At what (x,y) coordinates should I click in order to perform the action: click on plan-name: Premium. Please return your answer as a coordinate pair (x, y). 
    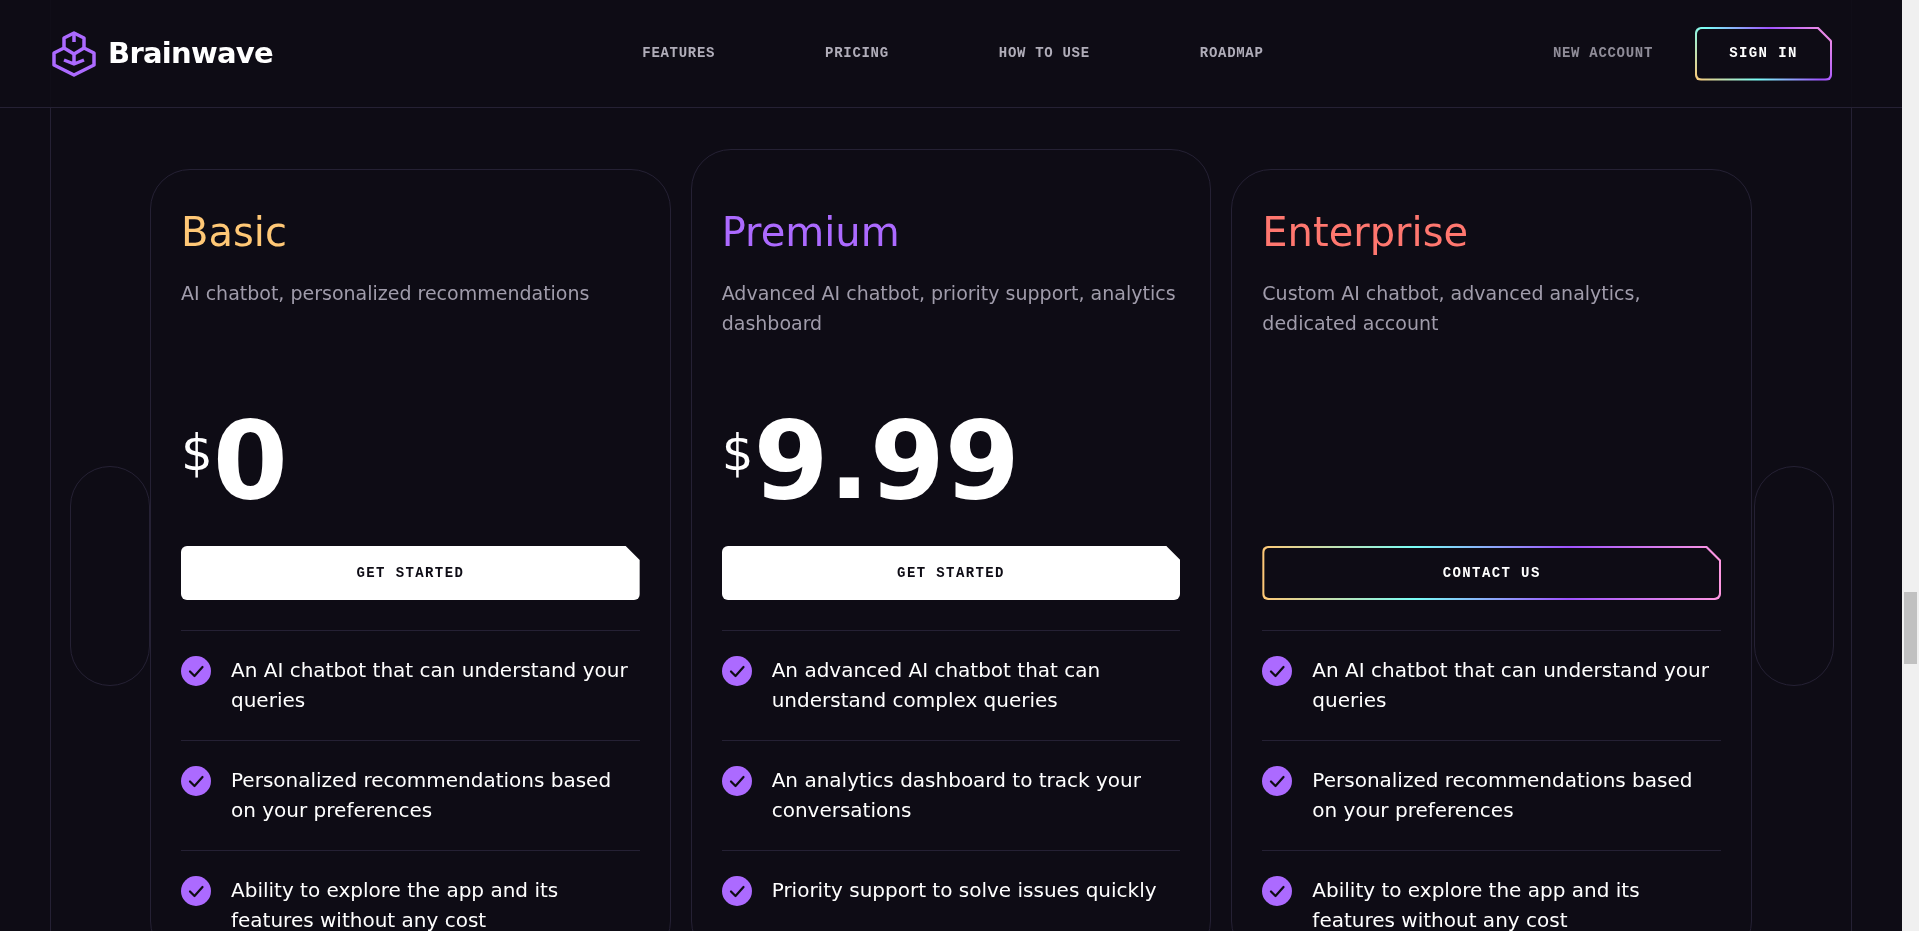
    Looking at the image, I should click on (811, 232).